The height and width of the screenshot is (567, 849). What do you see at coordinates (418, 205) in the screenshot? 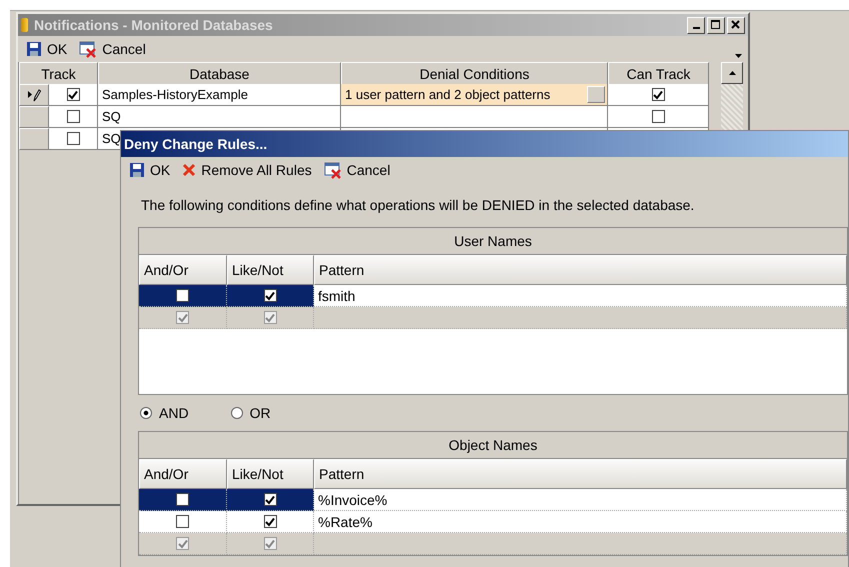
I see `description-text: The following conditions define what operations will be DENIED in the selected database.` at bounding box center [418, 205].